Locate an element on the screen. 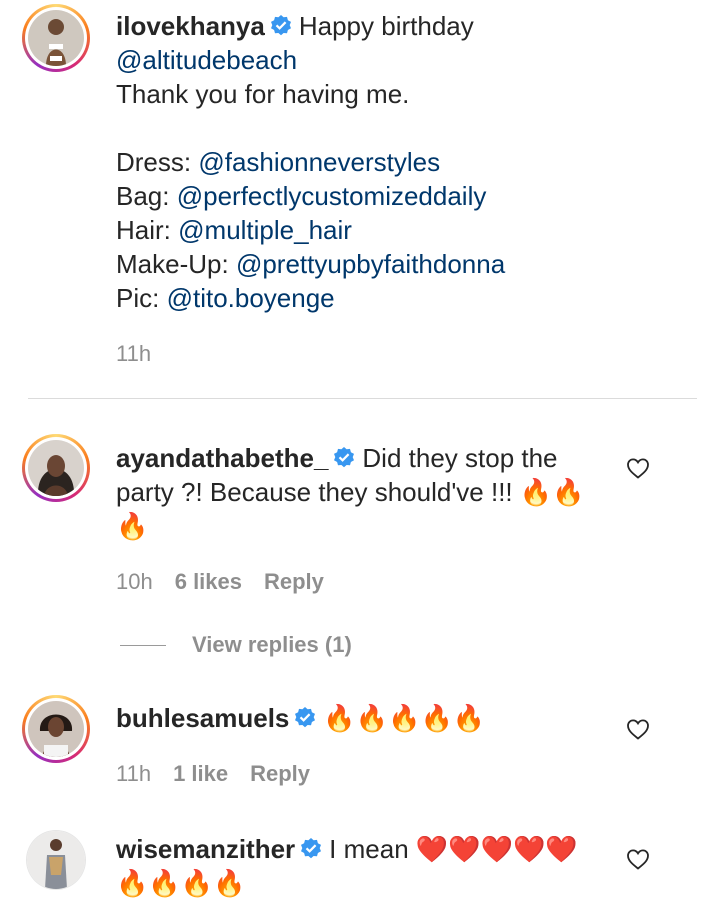  credit-line: Pic: @tito.boyenge is located at coordinates (225, 298).